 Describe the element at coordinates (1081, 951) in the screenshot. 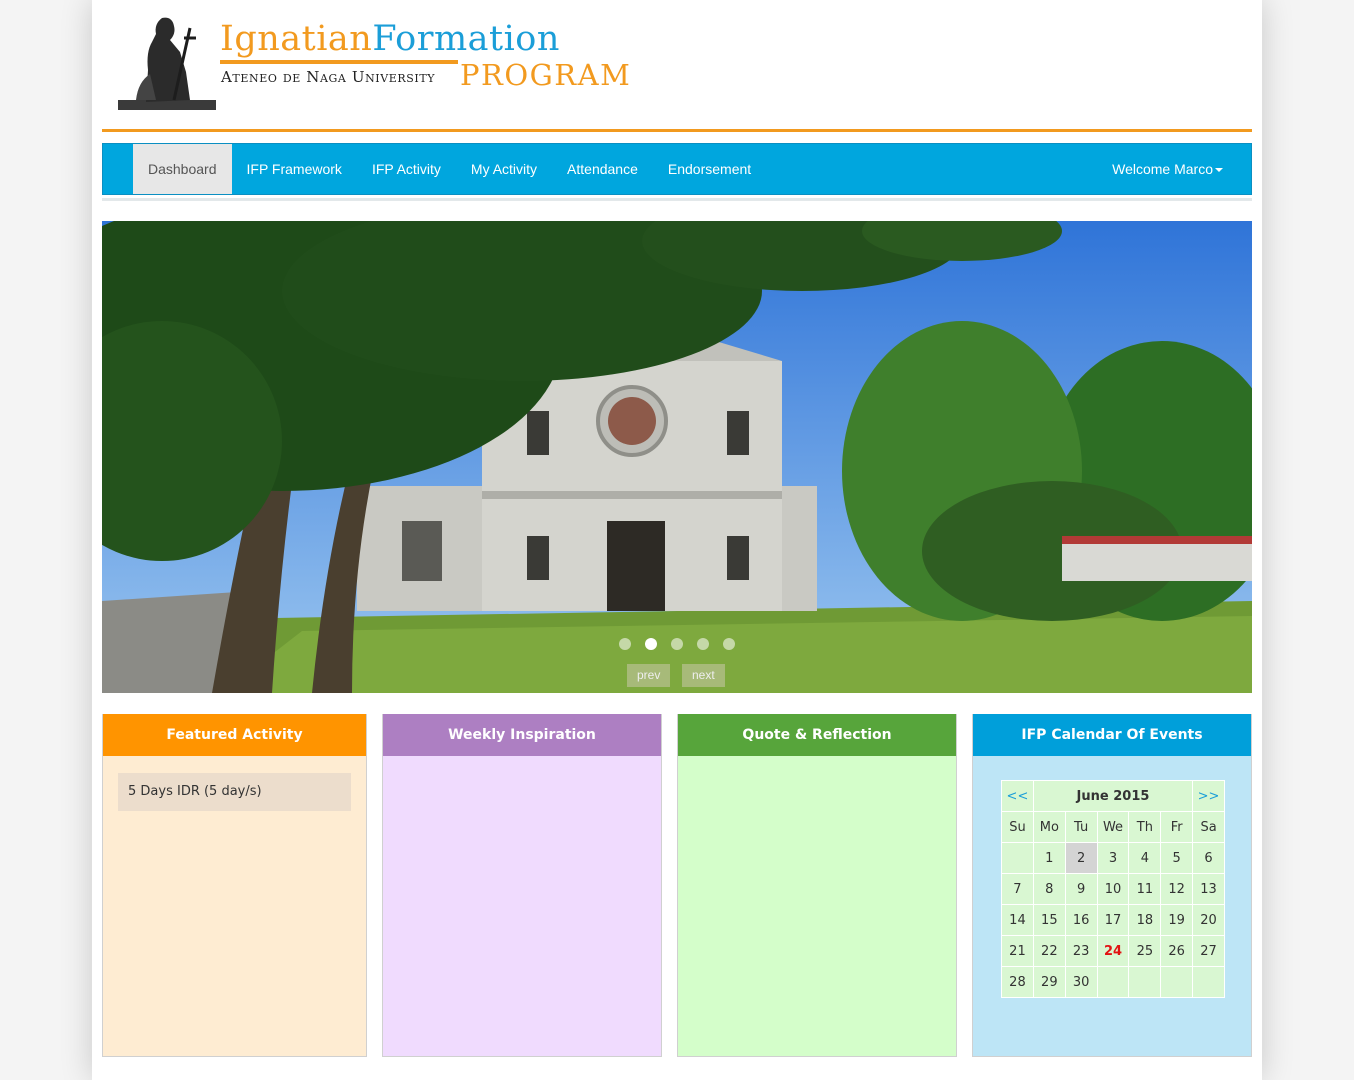

I see `calendar-day: 23` at that location.